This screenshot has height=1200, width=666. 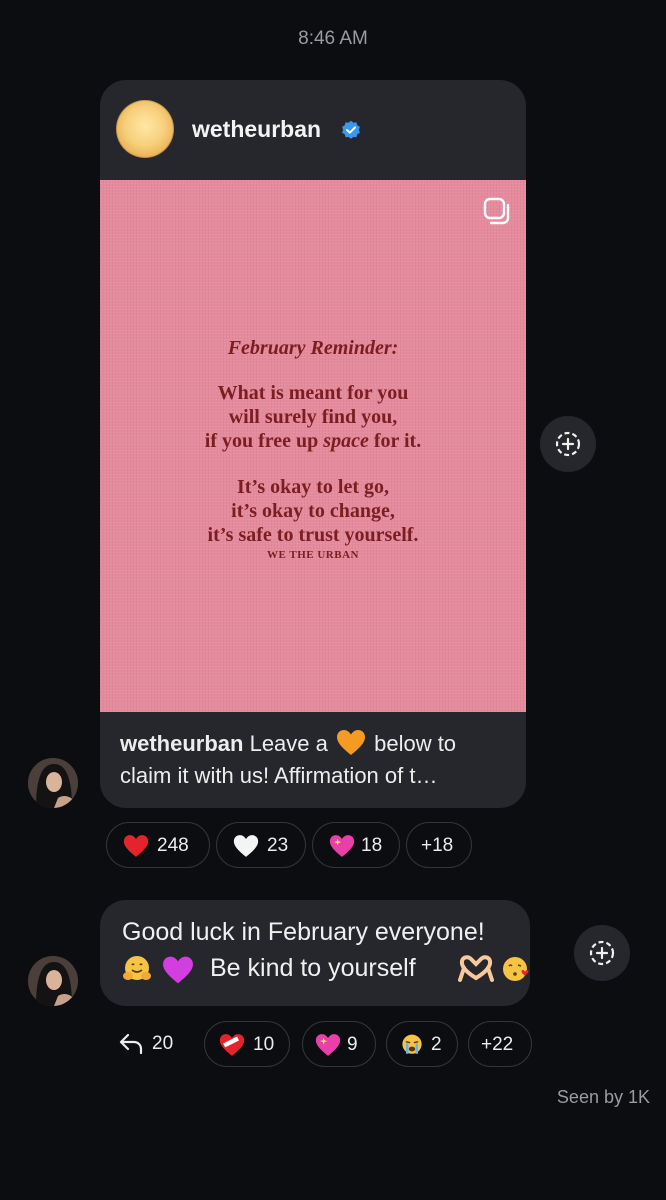 What do you see at coordinates (264, 441) in the screenshot?
I see `post-image-line-part: if you free up` at bounding box center [264, 441].